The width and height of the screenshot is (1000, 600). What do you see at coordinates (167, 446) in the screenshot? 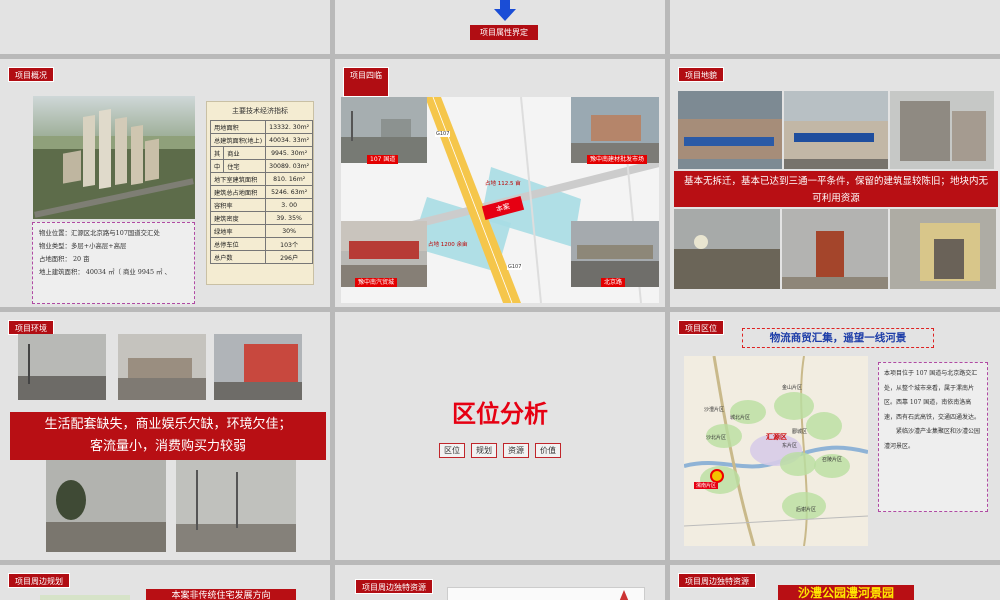
I see `env-summary-line2: 客流量小，消费购买力较弱` at bounding box center [167, 446].